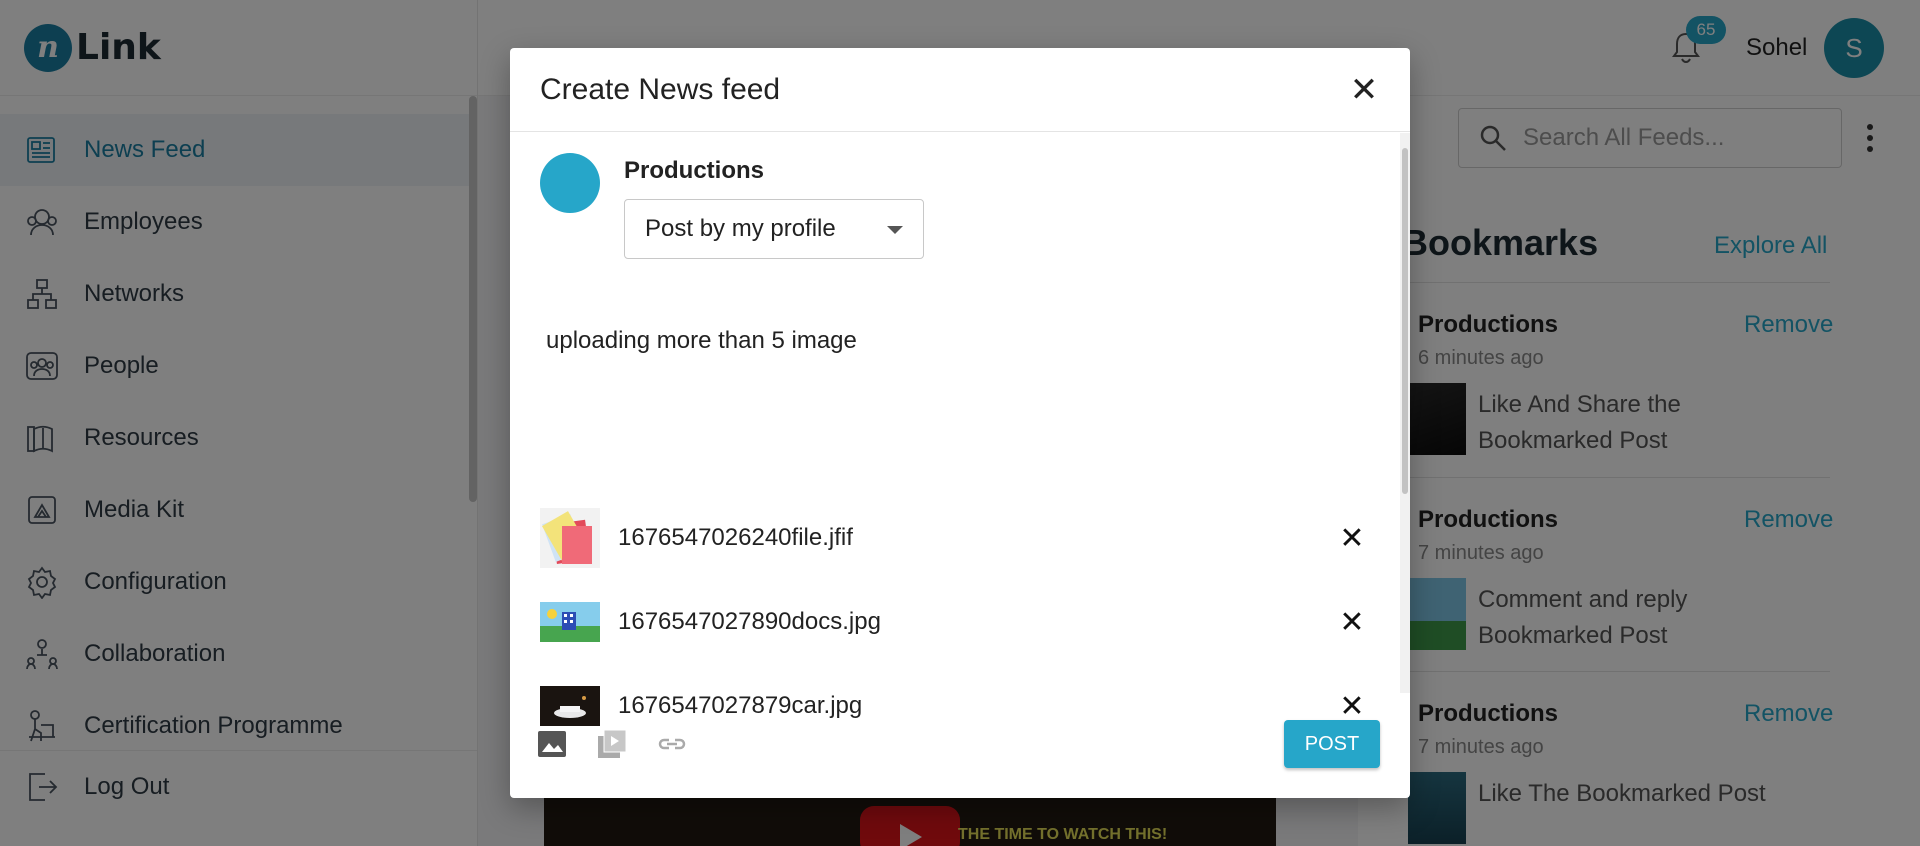  Describe the element at coordinates (701, 341) in the screenshot. I see `post-text-input: uploading more than 5 image` at that location.